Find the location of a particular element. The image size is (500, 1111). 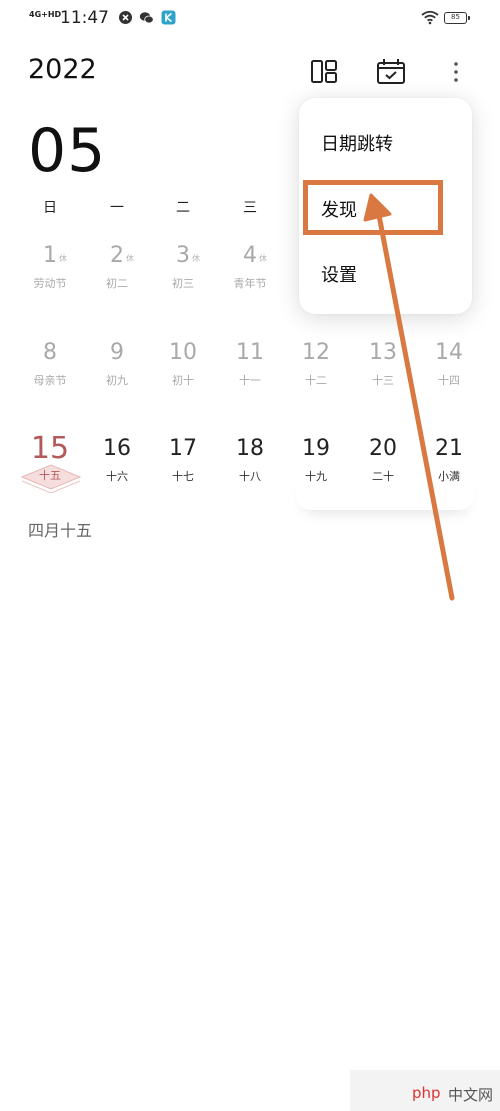

watermark-text: 中文网 is located at coordinates (471, 1095).